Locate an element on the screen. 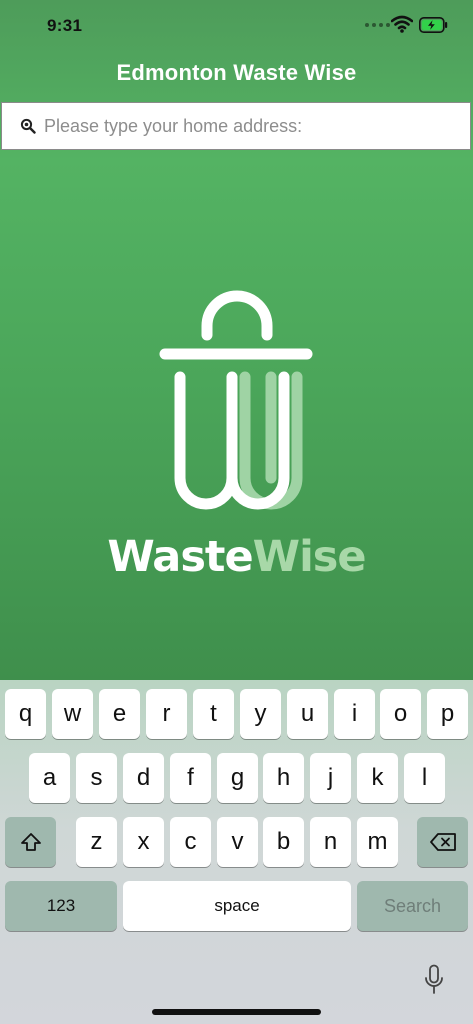 This screenshot has width=473, height=1024. key-u: u is located at coordinates (307, 714).